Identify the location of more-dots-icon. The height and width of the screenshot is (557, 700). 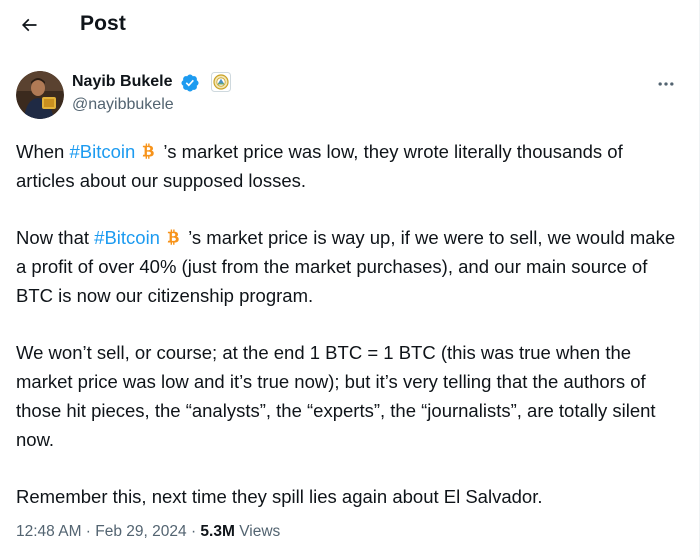
(666, 84).